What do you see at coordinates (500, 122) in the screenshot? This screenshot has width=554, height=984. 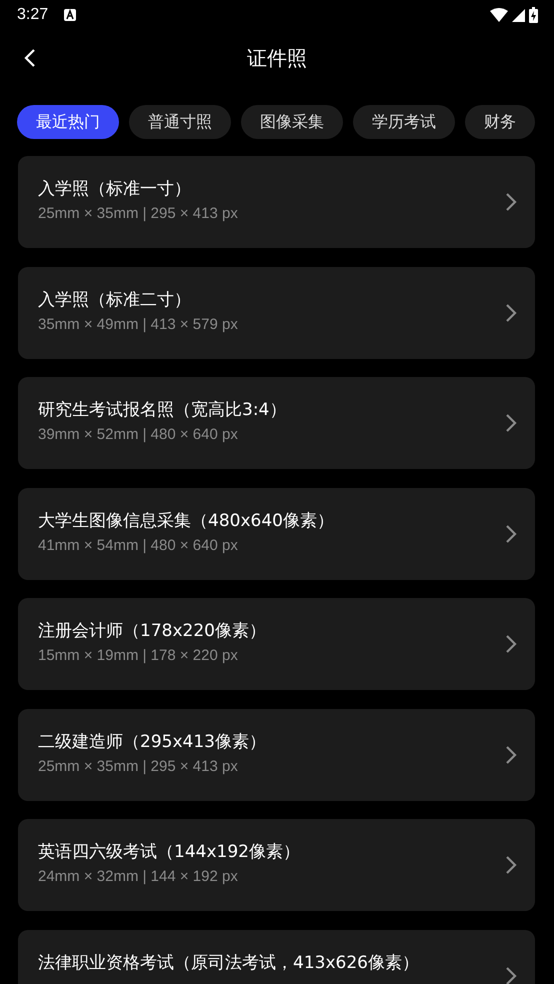 I see `category-tab: 财务` at bounding box center [500, 122].